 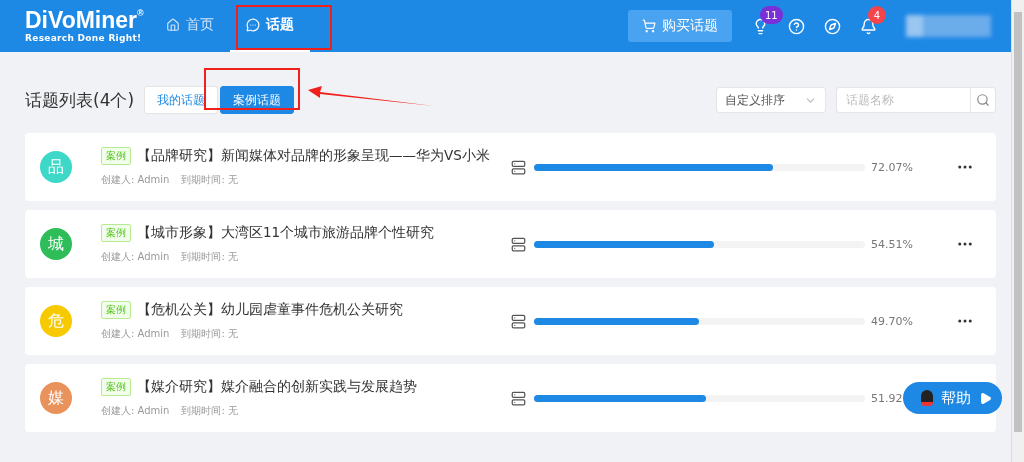 What do you see at coordinates (56, 167) in the screenshot?
I see `topic-avatar: 品` at bounding box center [56, 167].